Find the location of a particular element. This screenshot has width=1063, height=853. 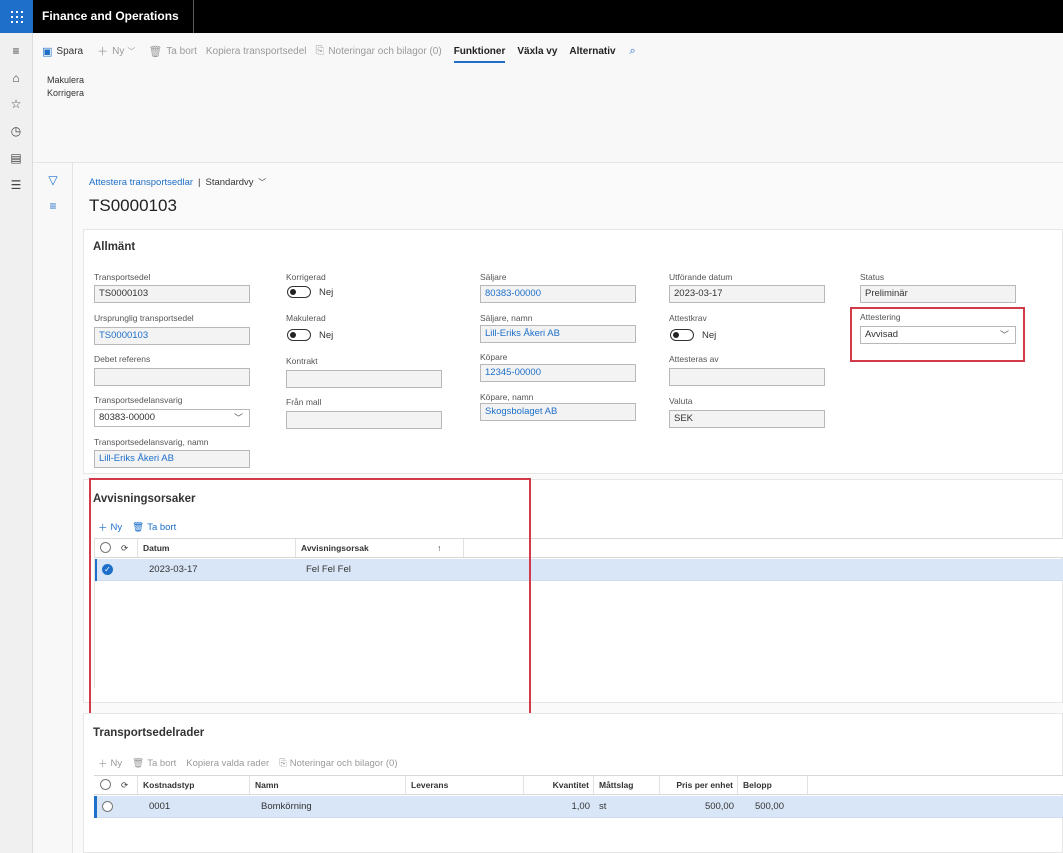

new-button: ＋ Ny ﹀ is located at coordinates (118, 51).